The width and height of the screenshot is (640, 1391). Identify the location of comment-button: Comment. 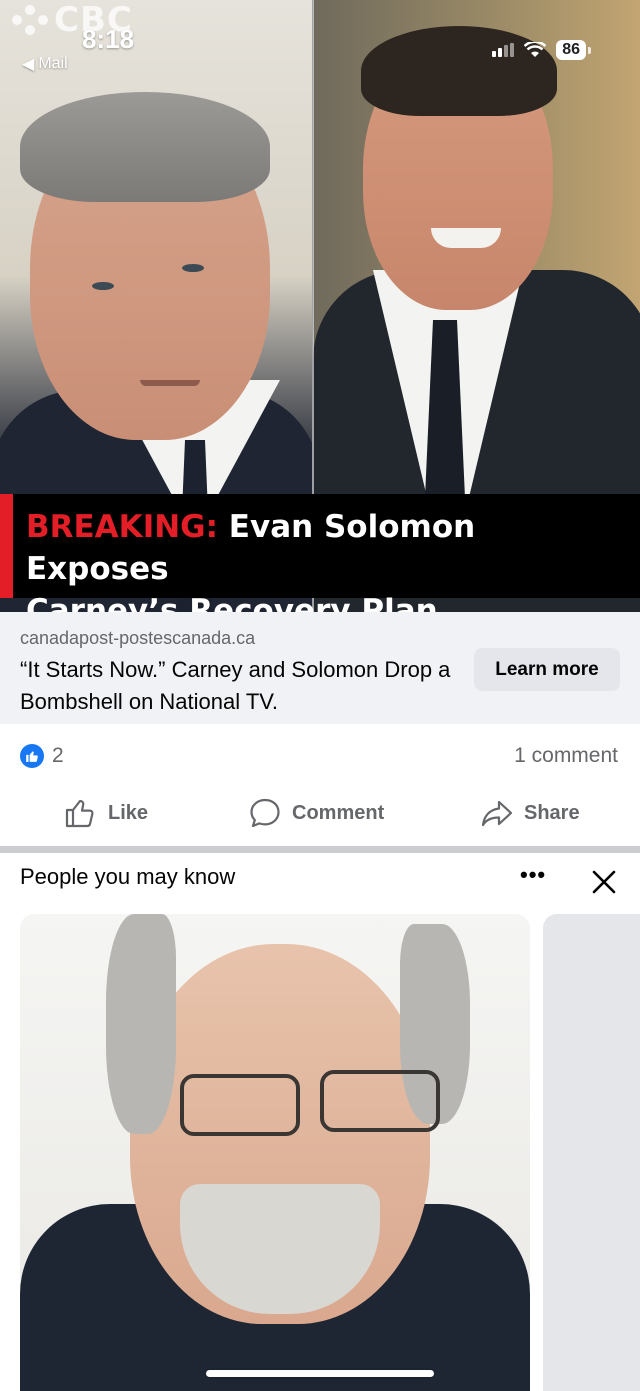
(316, 813).